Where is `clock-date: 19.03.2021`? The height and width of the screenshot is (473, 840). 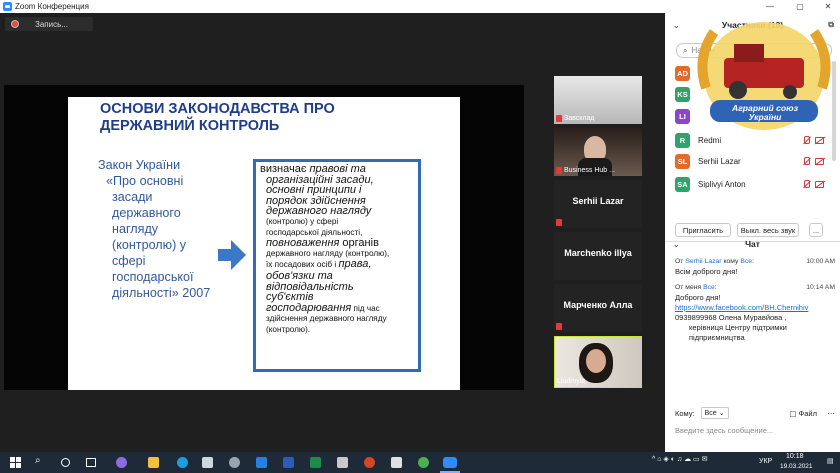
clock-date: 19.03.2021 is located at coordinates (796, 466).